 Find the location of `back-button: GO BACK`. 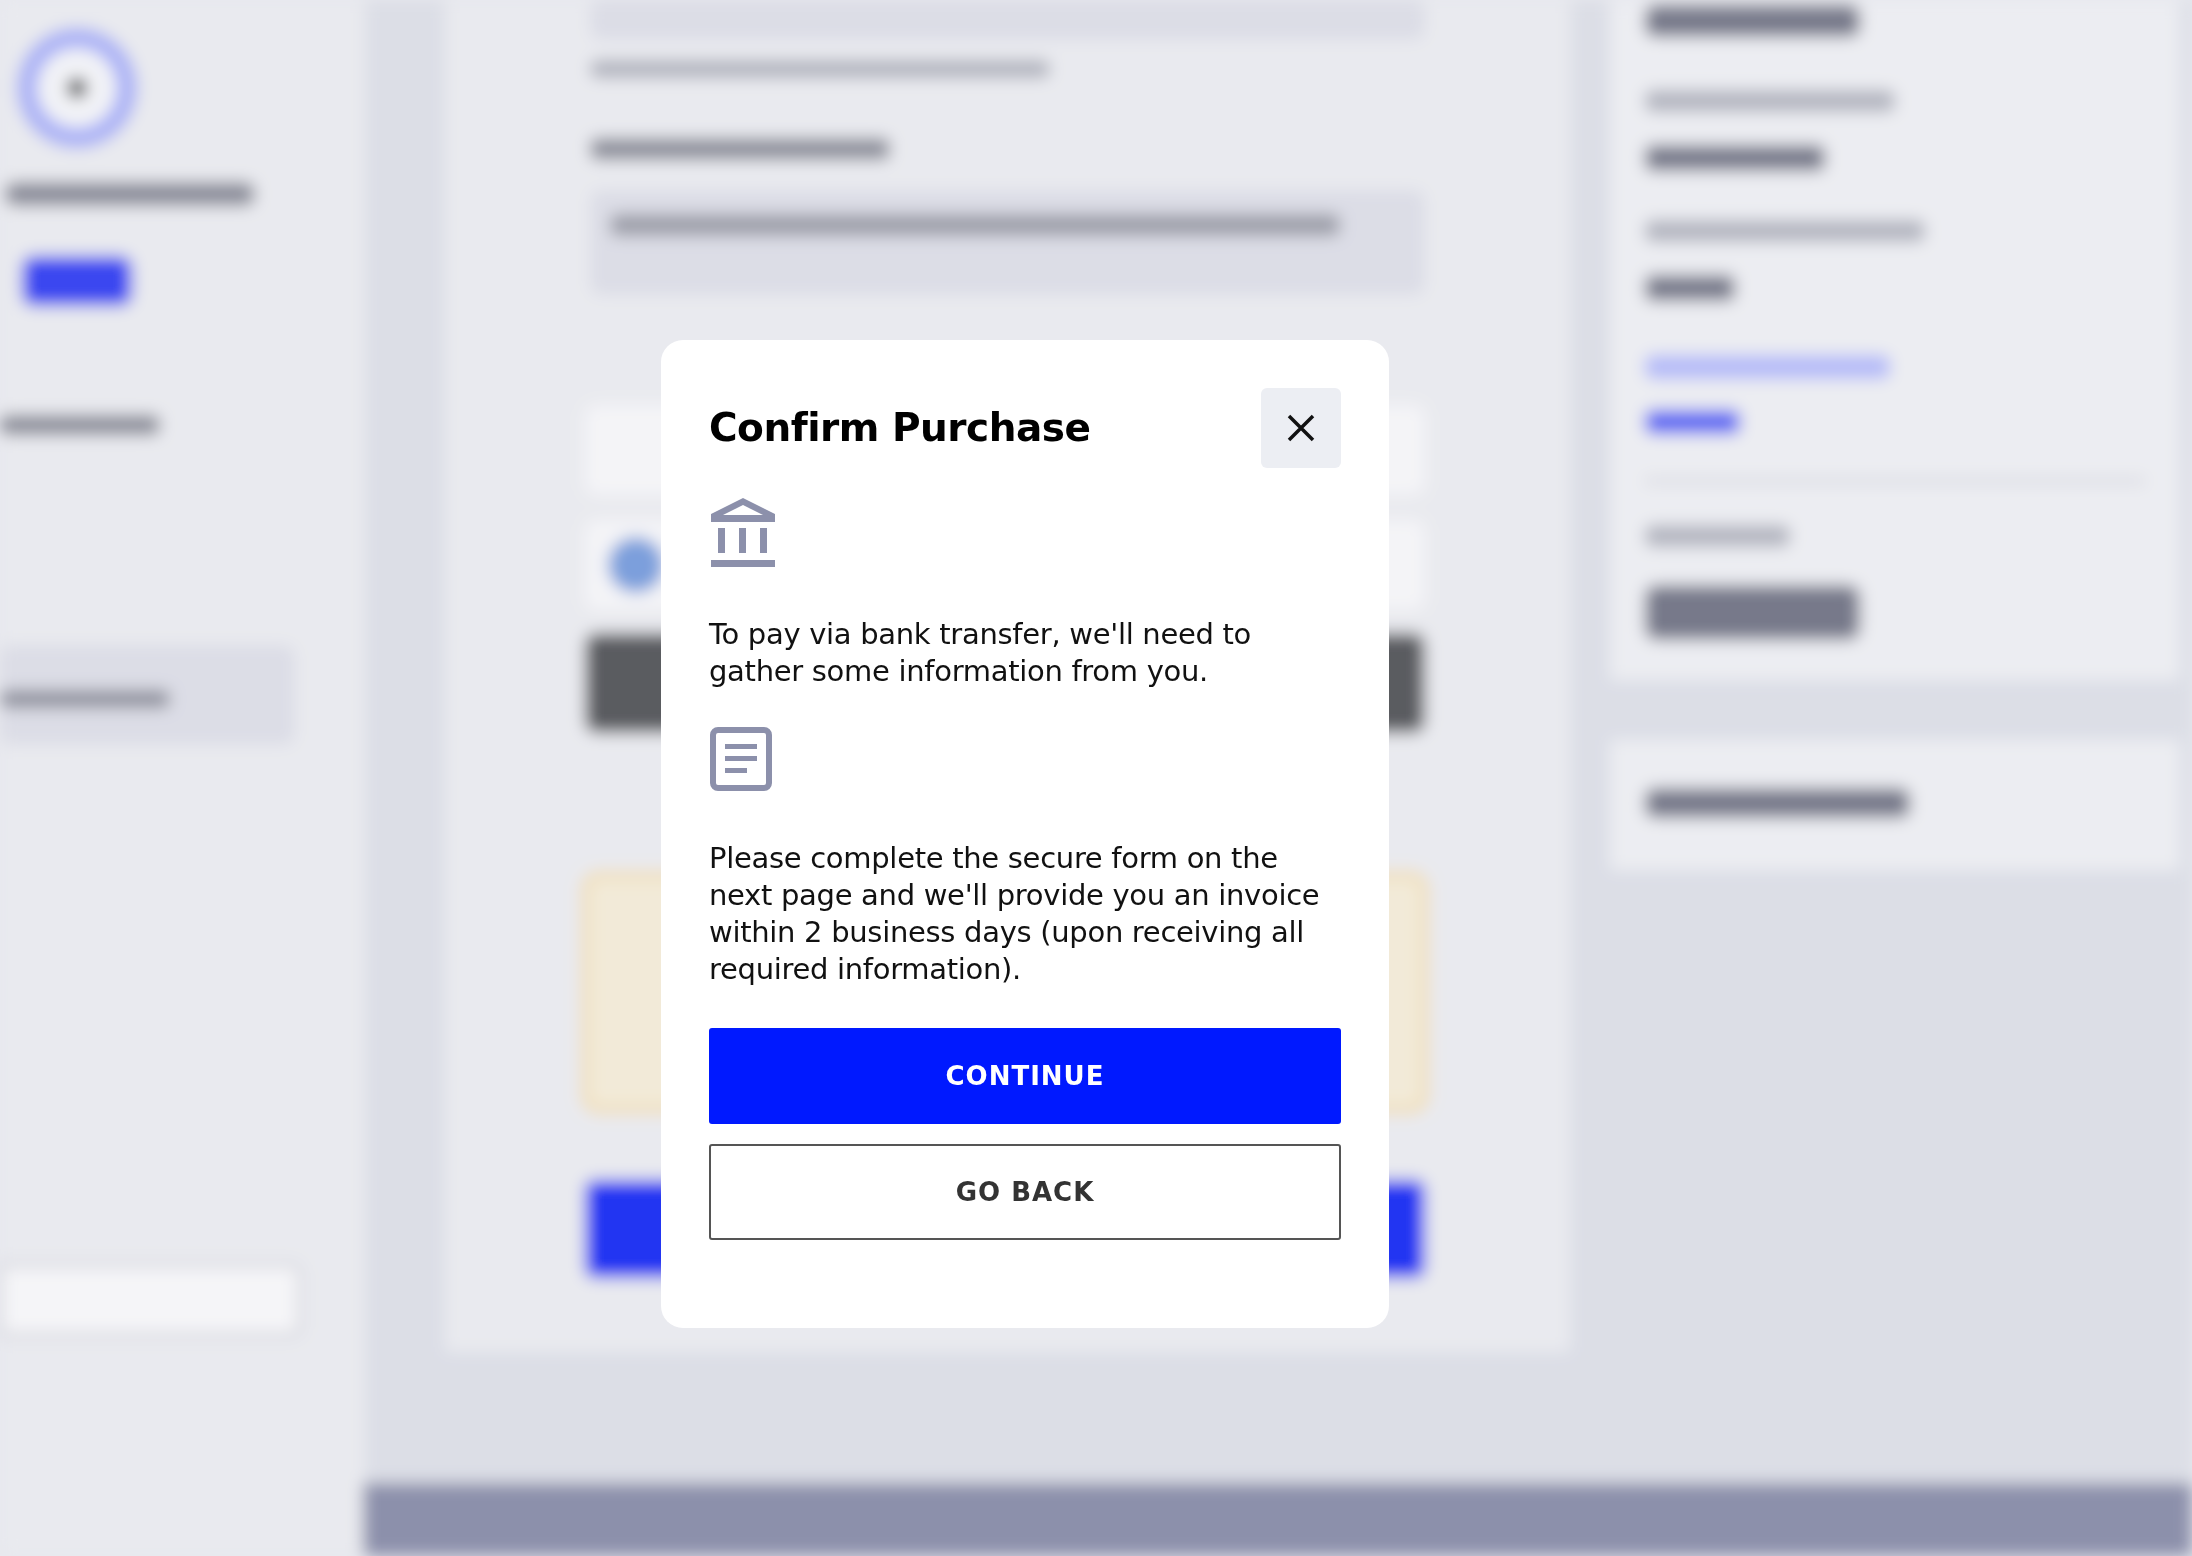

back-button: GO BACK is located at coordinates (1025, 1192).